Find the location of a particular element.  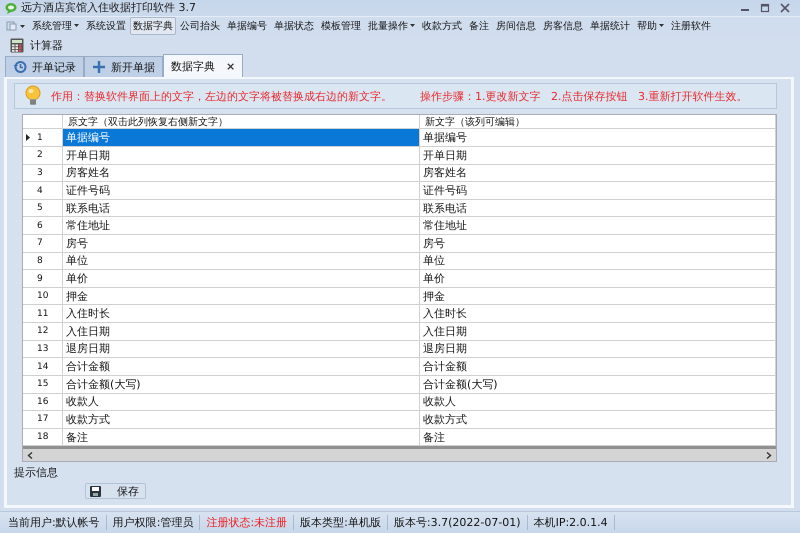

menu-item: 单据编号 is located at coordinates (247, 25).